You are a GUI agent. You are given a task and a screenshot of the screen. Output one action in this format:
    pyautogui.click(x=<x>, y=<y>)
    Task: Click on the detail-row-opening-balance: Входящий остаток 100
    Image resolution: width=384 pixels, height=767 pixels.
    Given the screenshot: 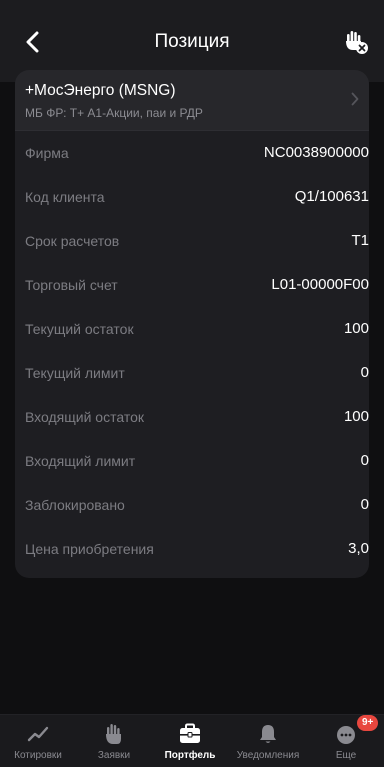 What is the action you would take?
    pyautogui.click(x=192, y=418)
    